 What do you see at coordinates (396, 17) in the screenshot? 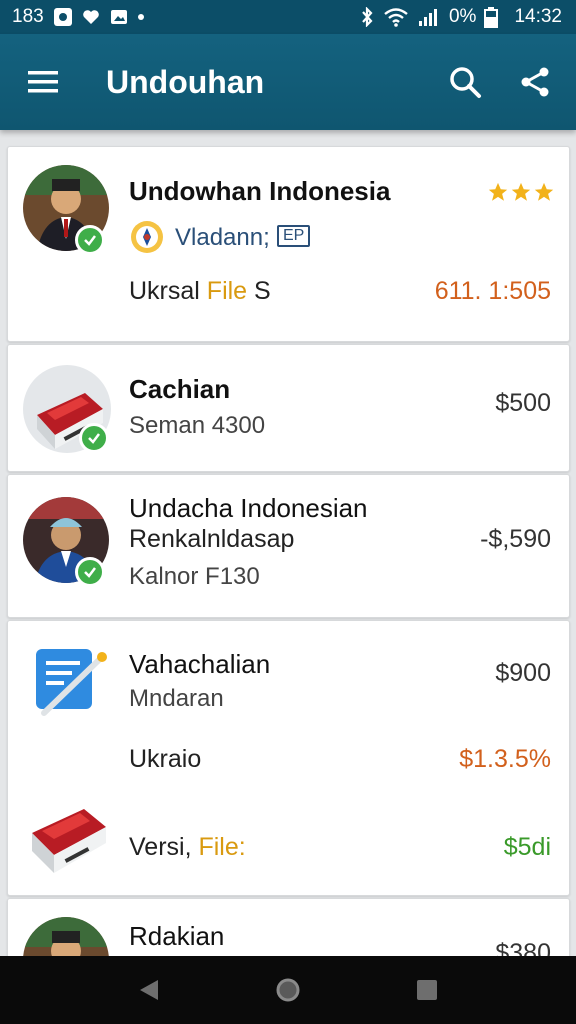
I see `wifi-icon` at bounding box center [396, 17].